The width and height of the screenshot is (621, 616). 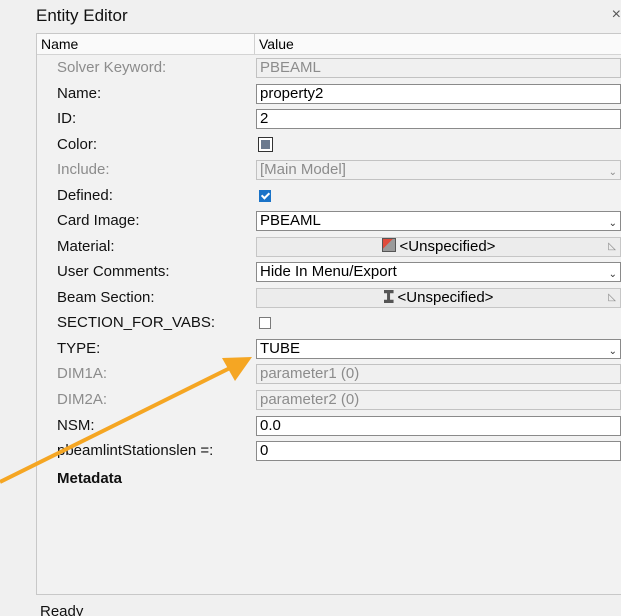 What do you see at coordinates (280, 348) in the screenshot?
I see `type-value: TUBE` at bounding box center [280, 348].